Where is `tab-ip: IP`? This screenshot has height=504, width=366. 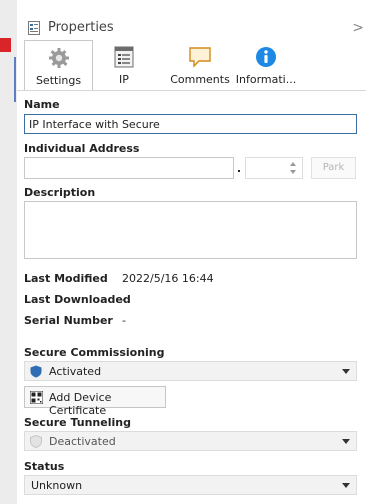 tab-ip: IP is located at coordinates (124, 65).